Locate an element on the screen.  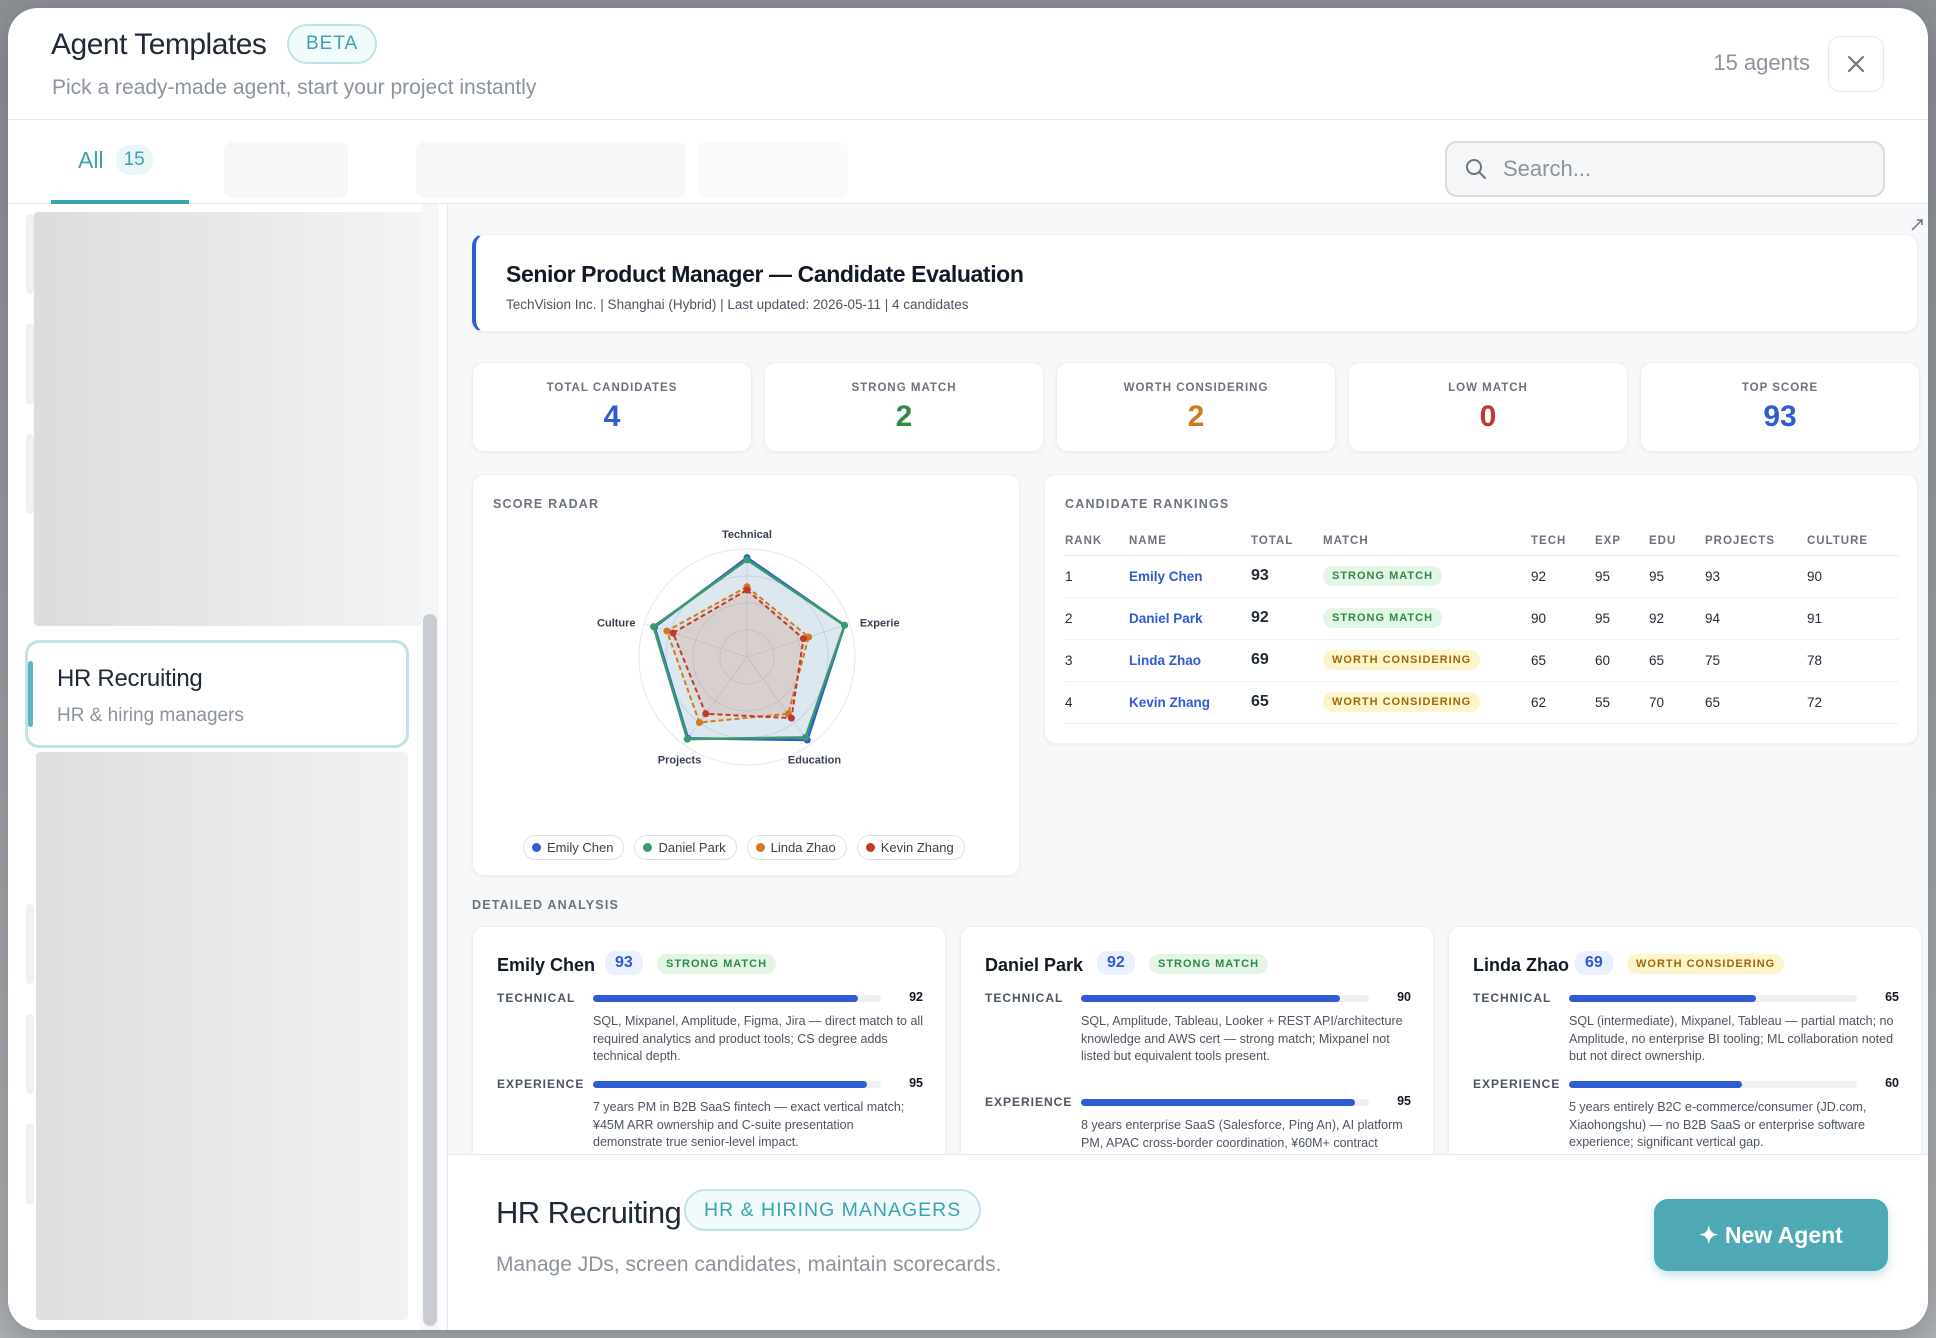
rankings-label: CANDIDATE RANKINGS is located at coordinates (1147, 504).